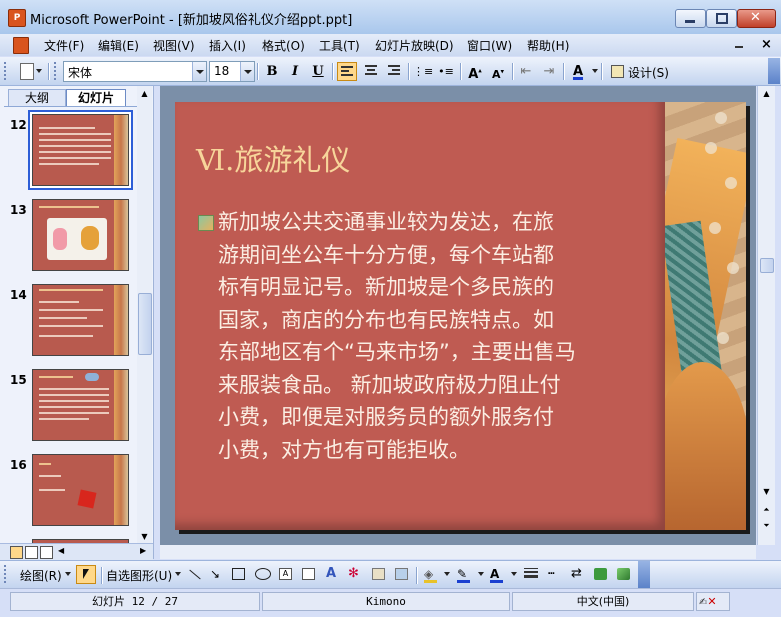 This screenshot has width=781, height=617. What do you see at coordinates (475, 75) in the screenshot?
I see `increase-font-icon: A▴` at bounding box center [475, 75].